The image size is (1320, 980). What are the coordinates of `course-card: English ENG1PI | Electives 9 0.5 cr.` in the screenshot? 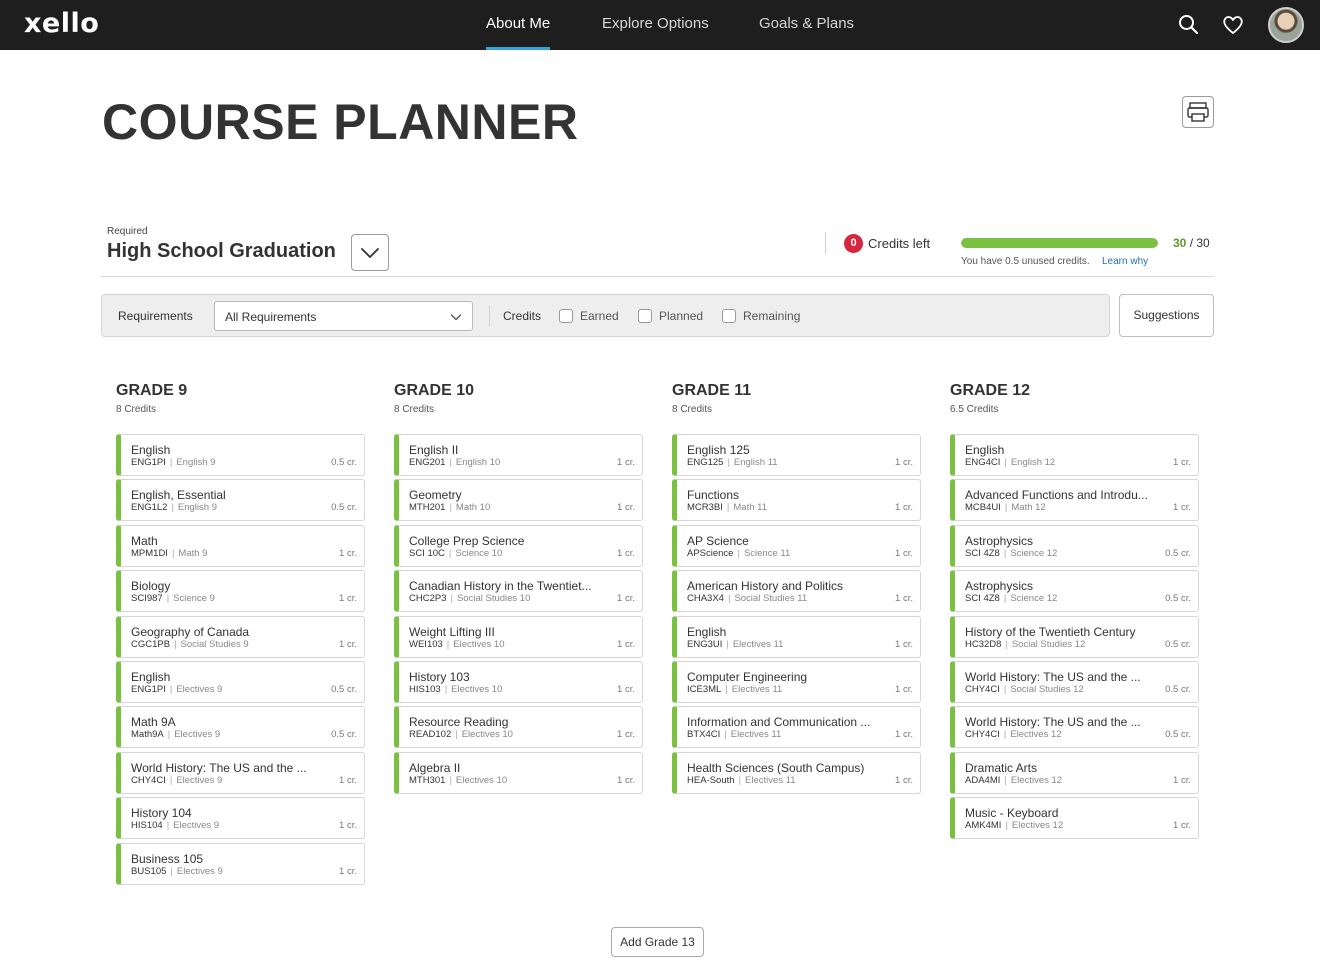 It's located at (240, 681).